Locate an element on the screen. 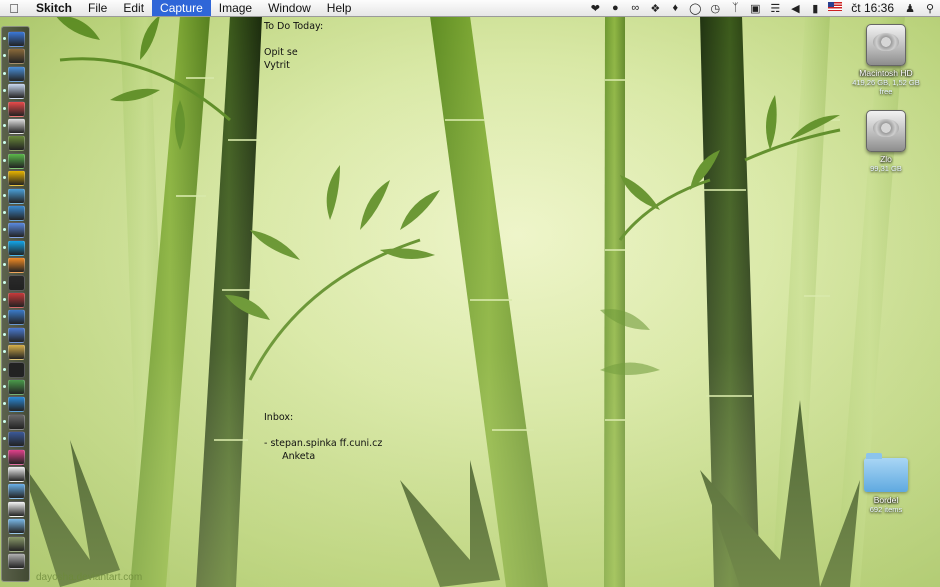  safari-icon is located at coordinates (16, 73).